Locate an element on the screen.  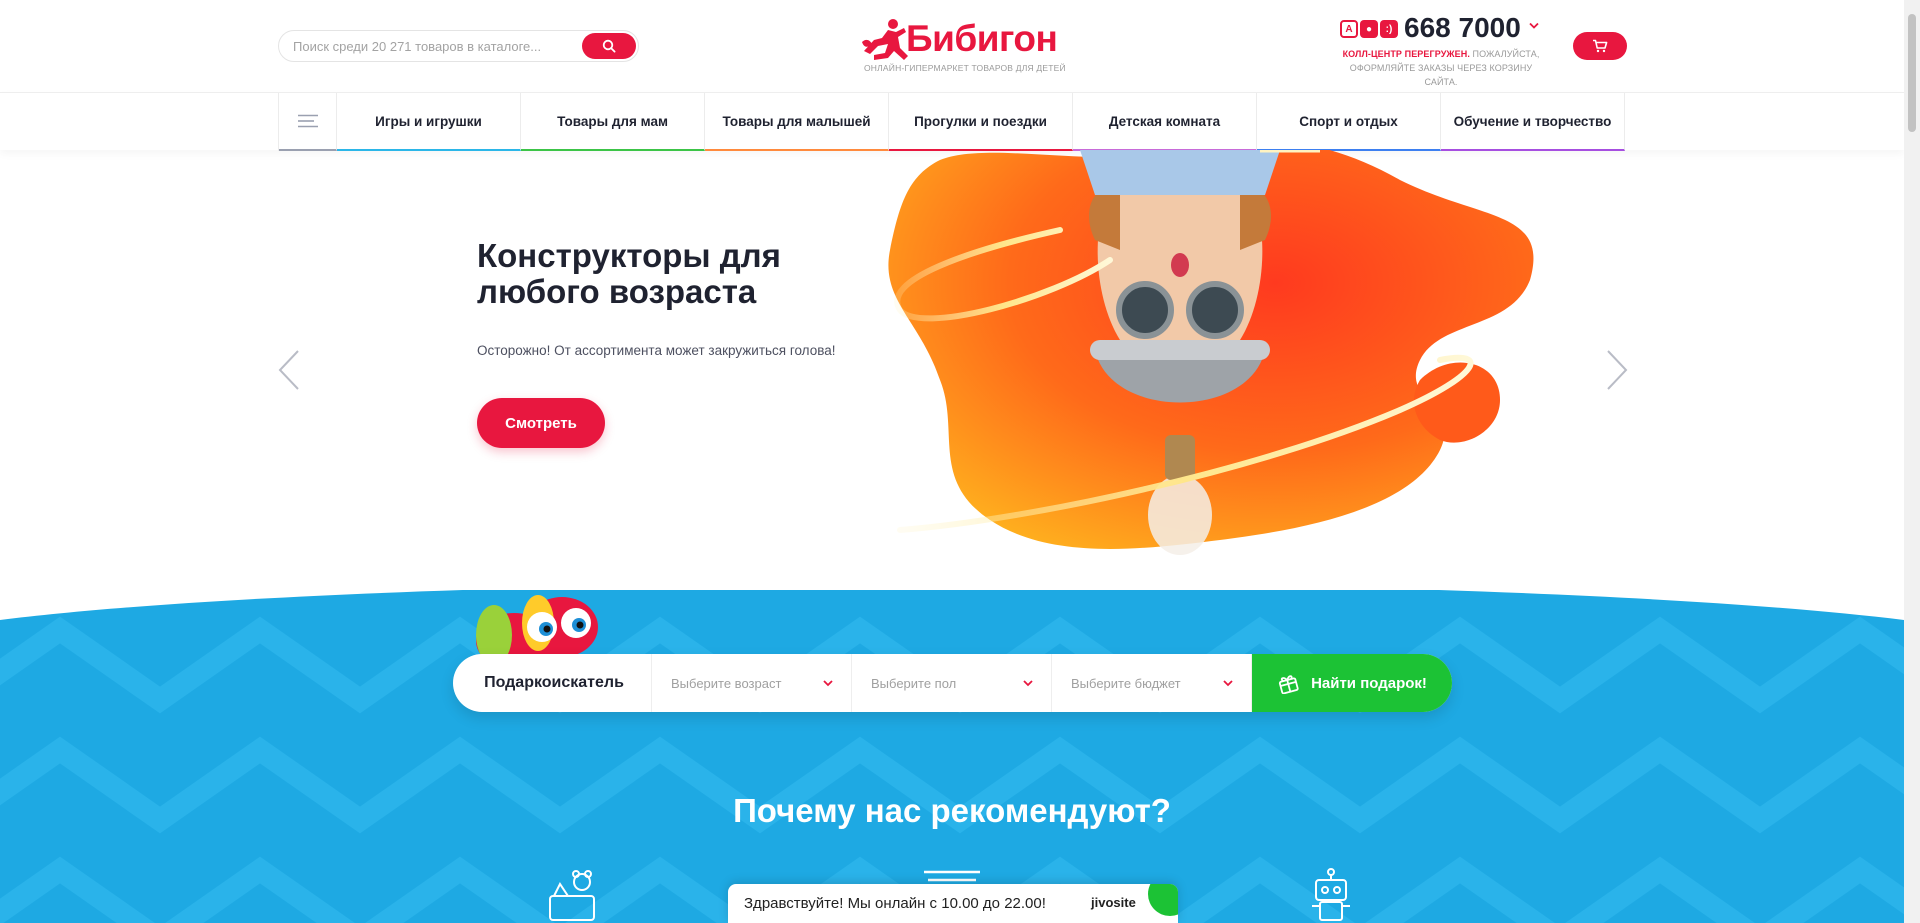
gift-finder-label: Подаркоискатель is located at coordinates (552, 683).